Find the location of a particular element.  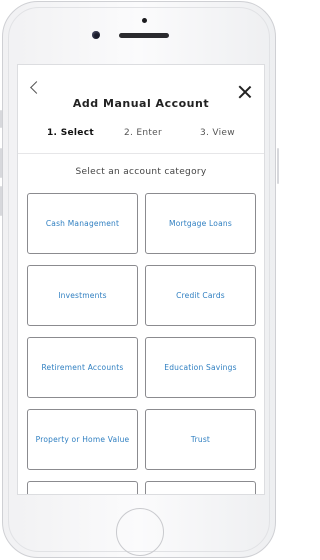

divider is located at coordinates (141, 153).